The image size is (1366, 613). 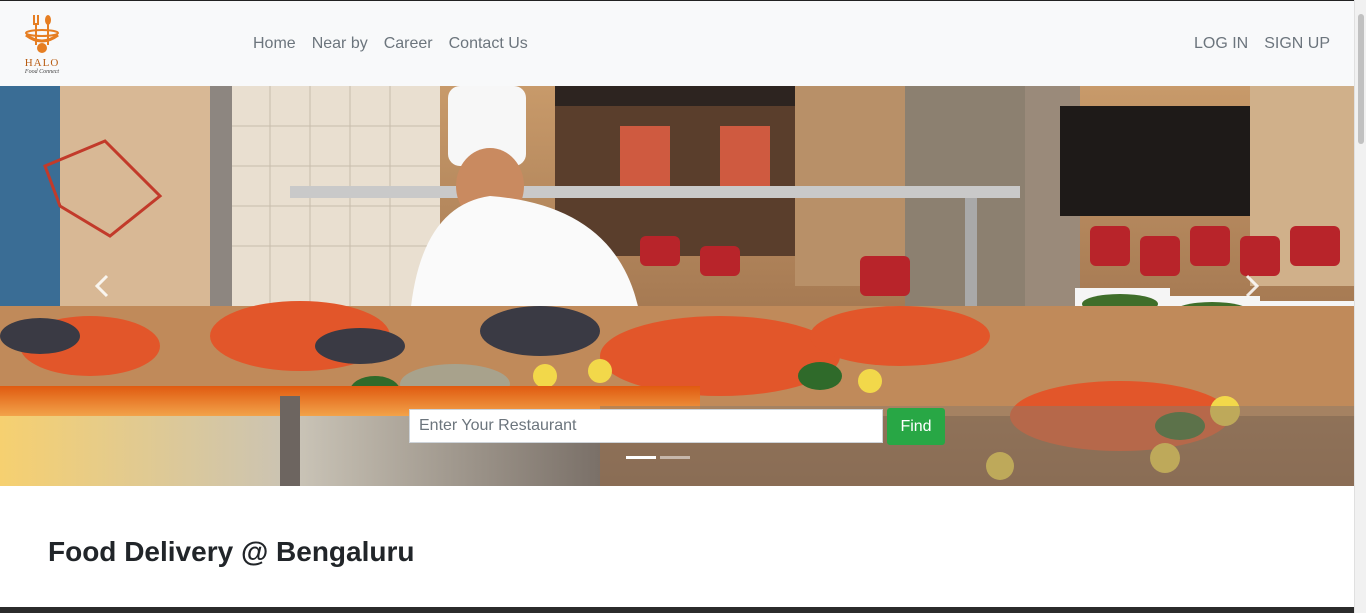 What do you see at coordinates (231, 551) in the screenshot?
I see `page-section-title: Food Delivery @ Bengaluru` at bounding box center [231, 551].